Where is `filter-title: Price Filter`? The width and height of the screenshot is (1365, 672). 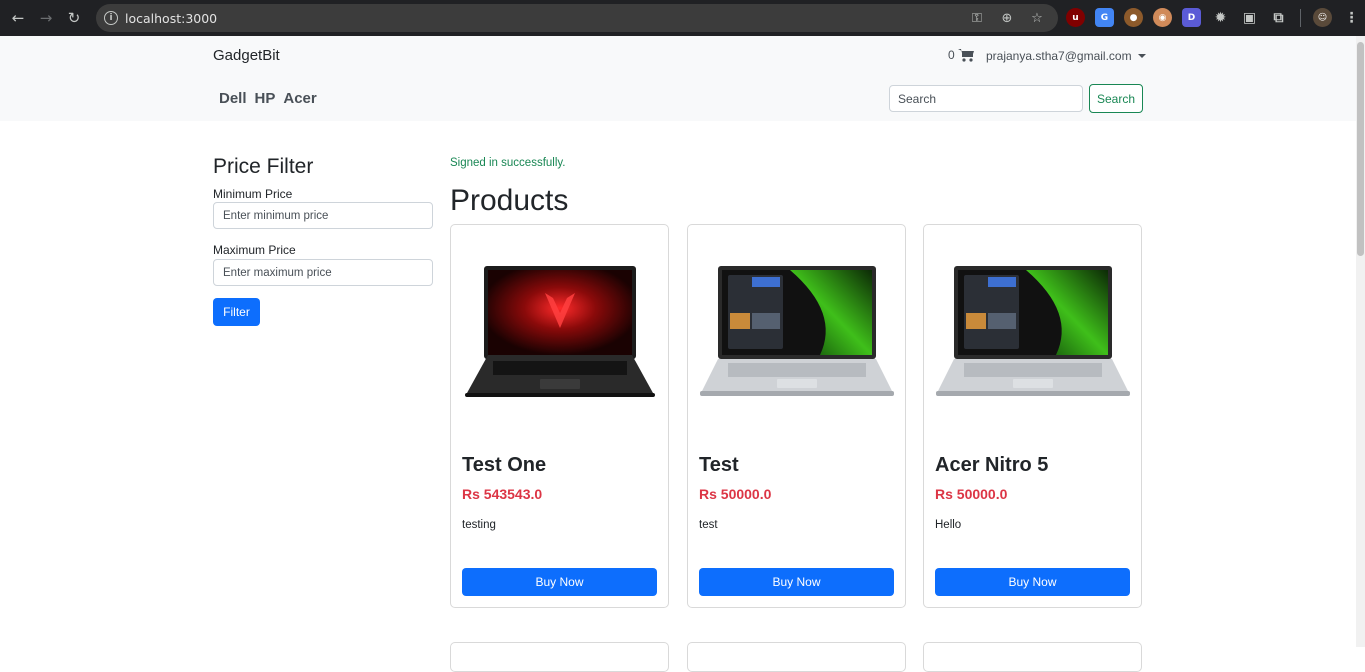
filter-title: Price Filter is located at coordinates (263, 166).